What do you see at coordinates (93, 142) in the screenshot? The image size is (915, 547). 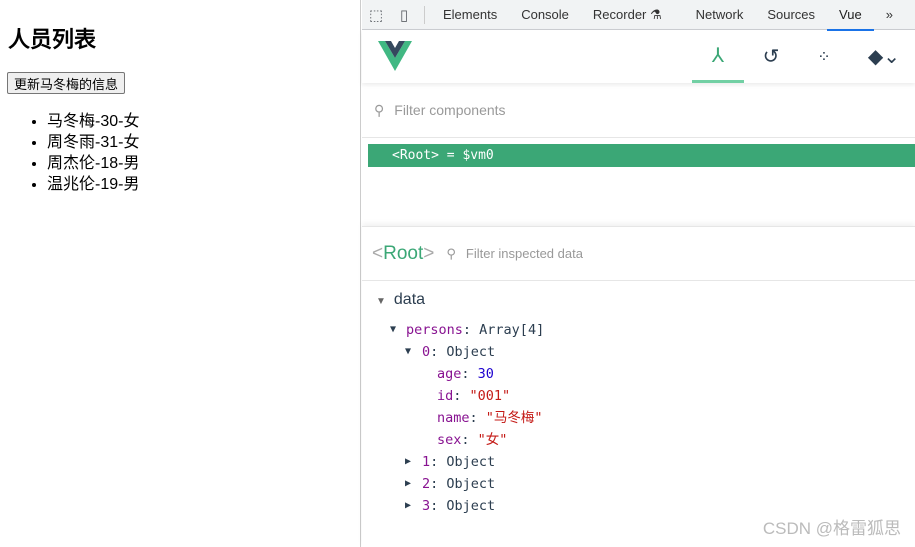 I see `list-item: 周冬雨-31-女` at bounding box center [93, 142].